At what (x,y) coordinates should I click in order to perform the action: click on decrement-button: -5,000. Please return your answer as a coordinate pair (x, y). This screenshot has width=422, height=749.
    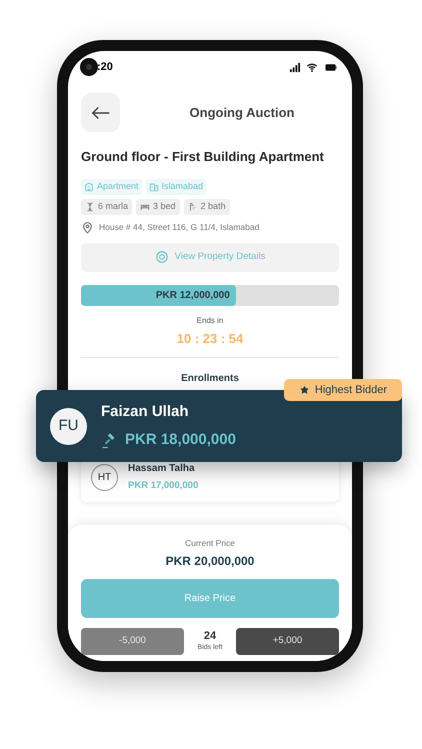
    Looking at the image, I should click on (132, 641).